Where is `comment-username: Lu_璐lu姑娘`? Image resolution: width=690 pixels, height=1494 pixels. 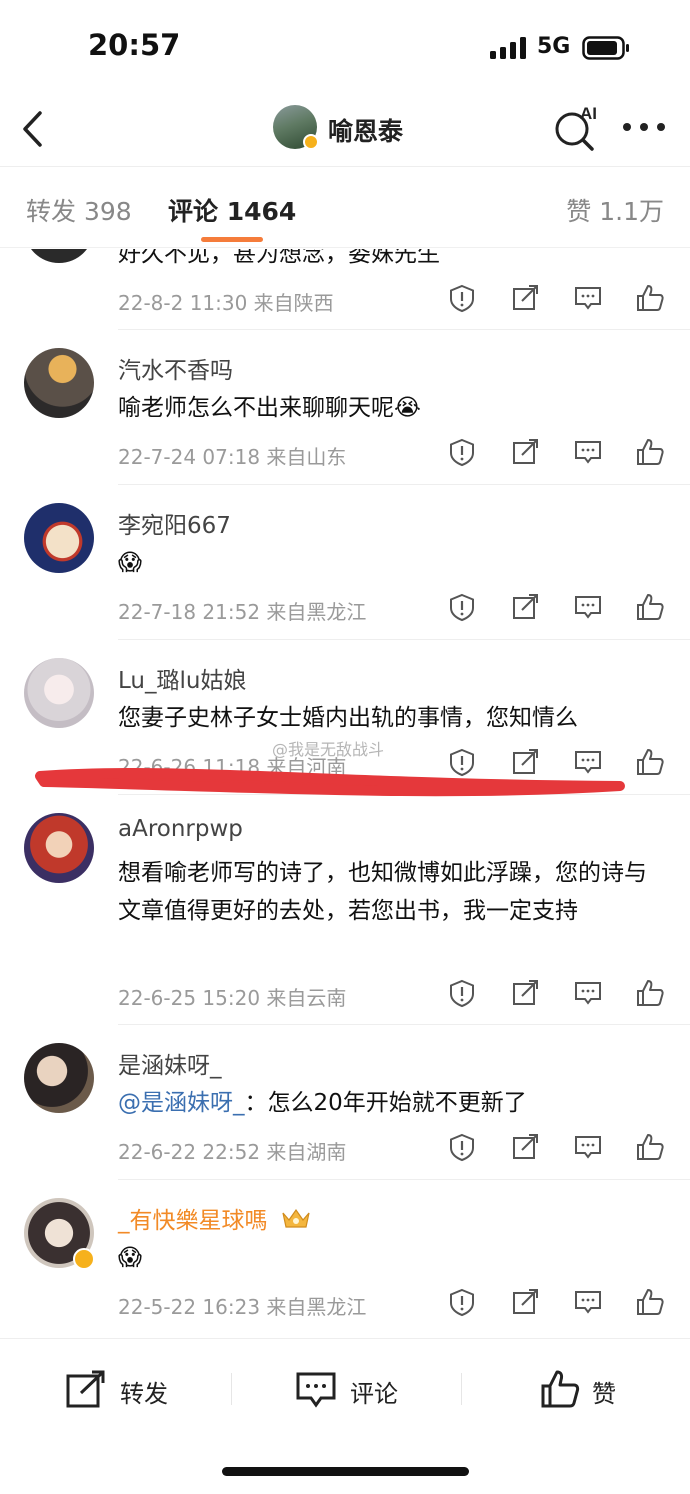 comment-username: Lu_璐lu姑娘 is located at coordinates (182, 678).